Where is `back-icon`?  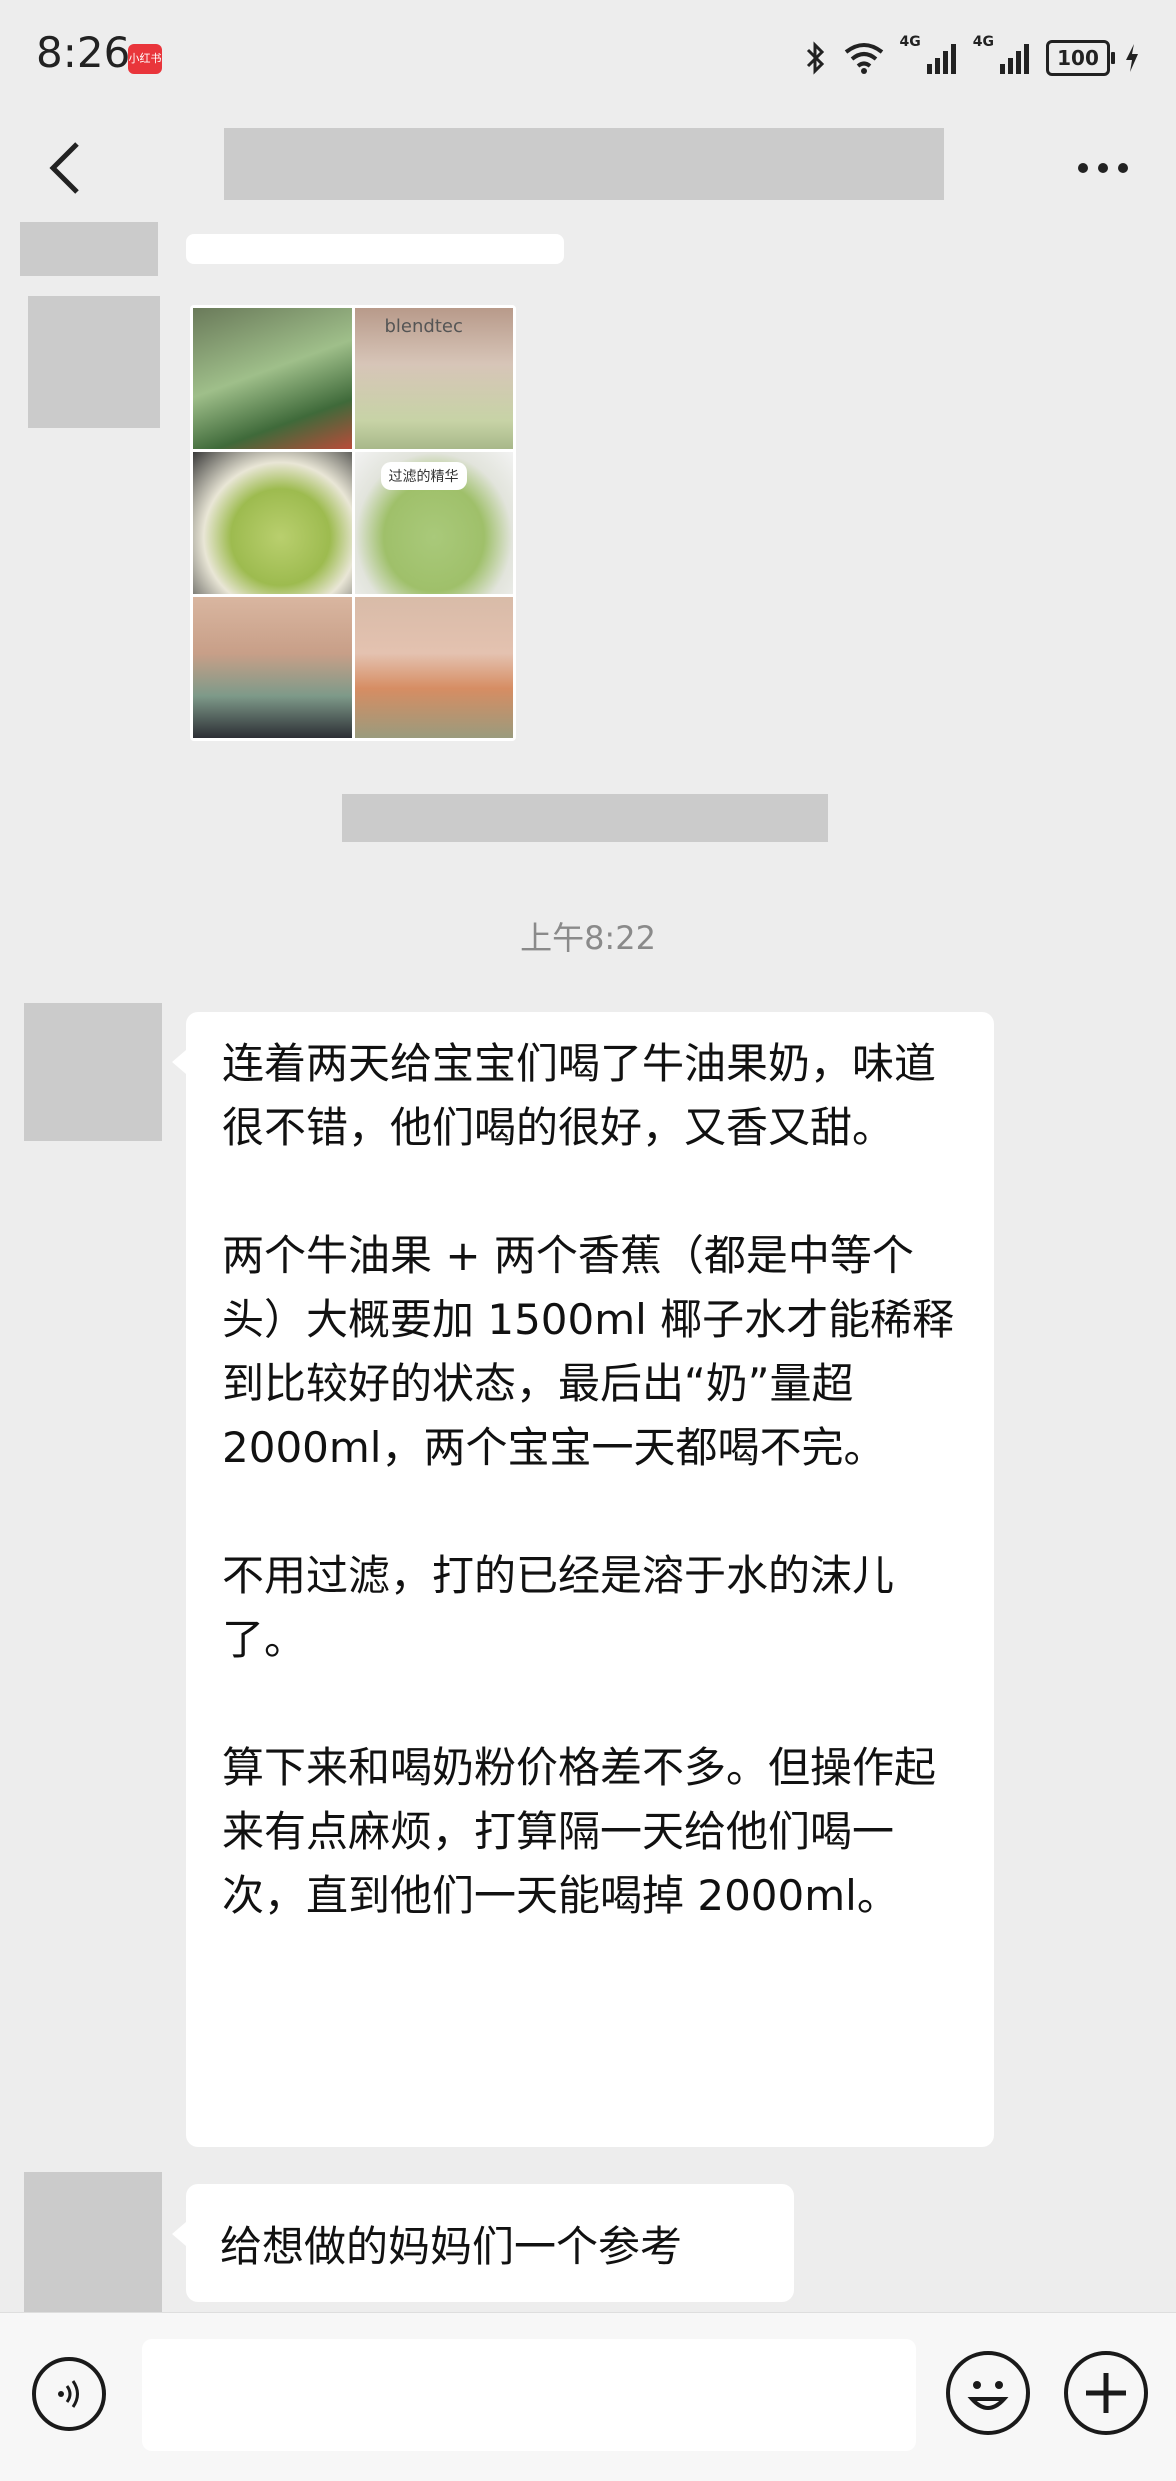
back-icon is located at coordinates (64, 168).